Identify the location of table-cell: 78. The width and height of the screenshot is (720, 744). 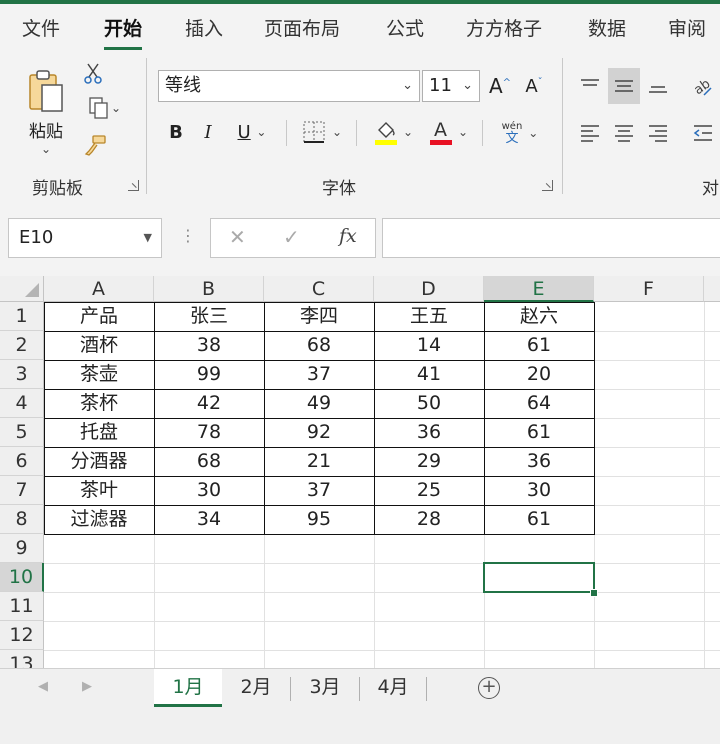
(209, 432).